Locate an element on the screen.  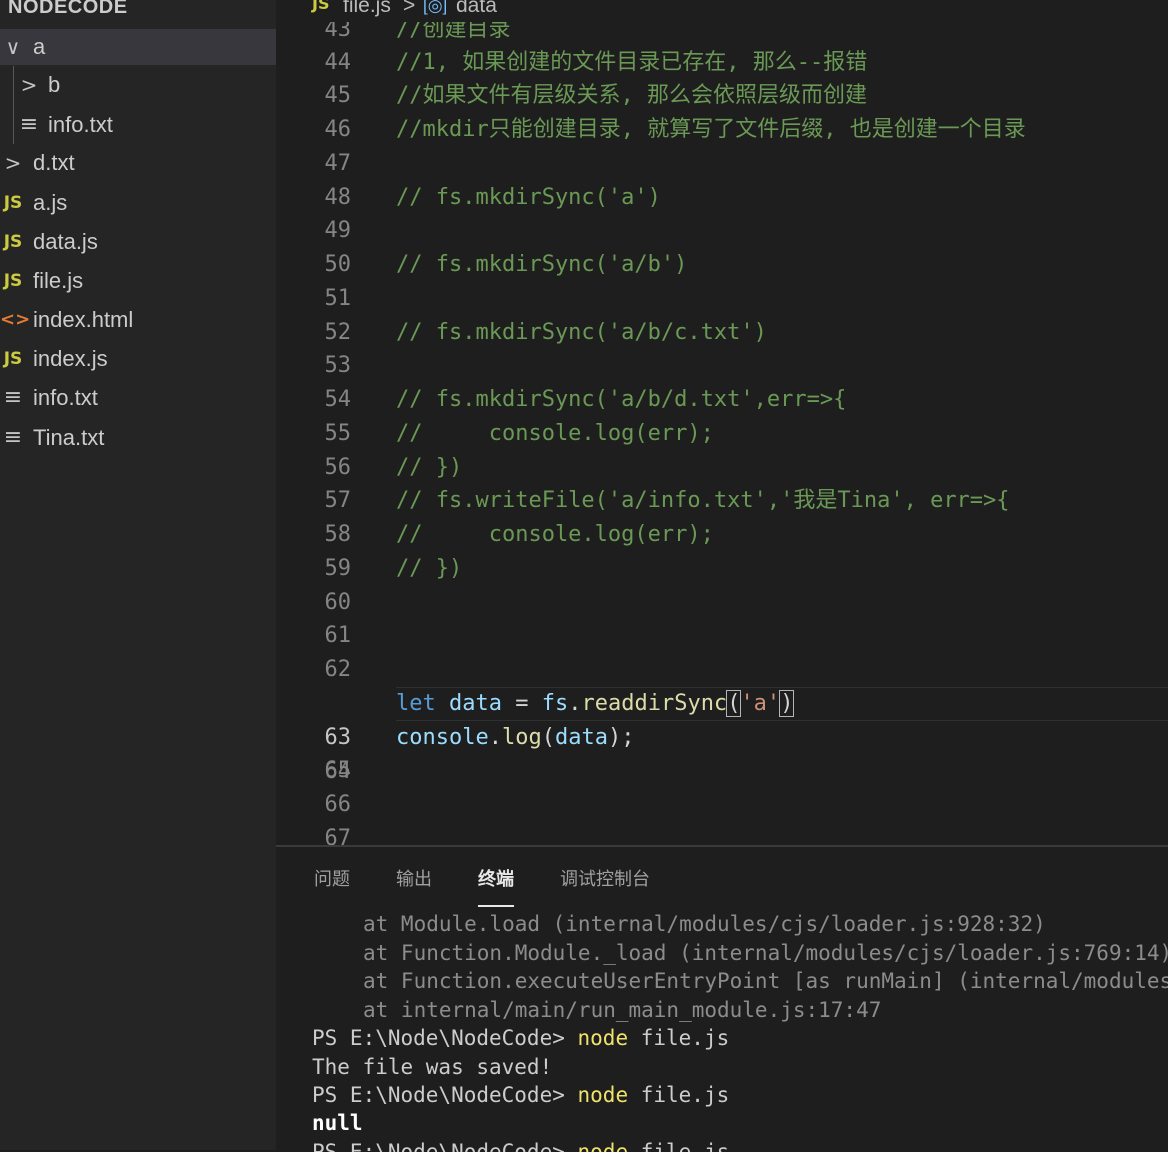
tree-item-label: a.js is located at coordinates (50, 202).